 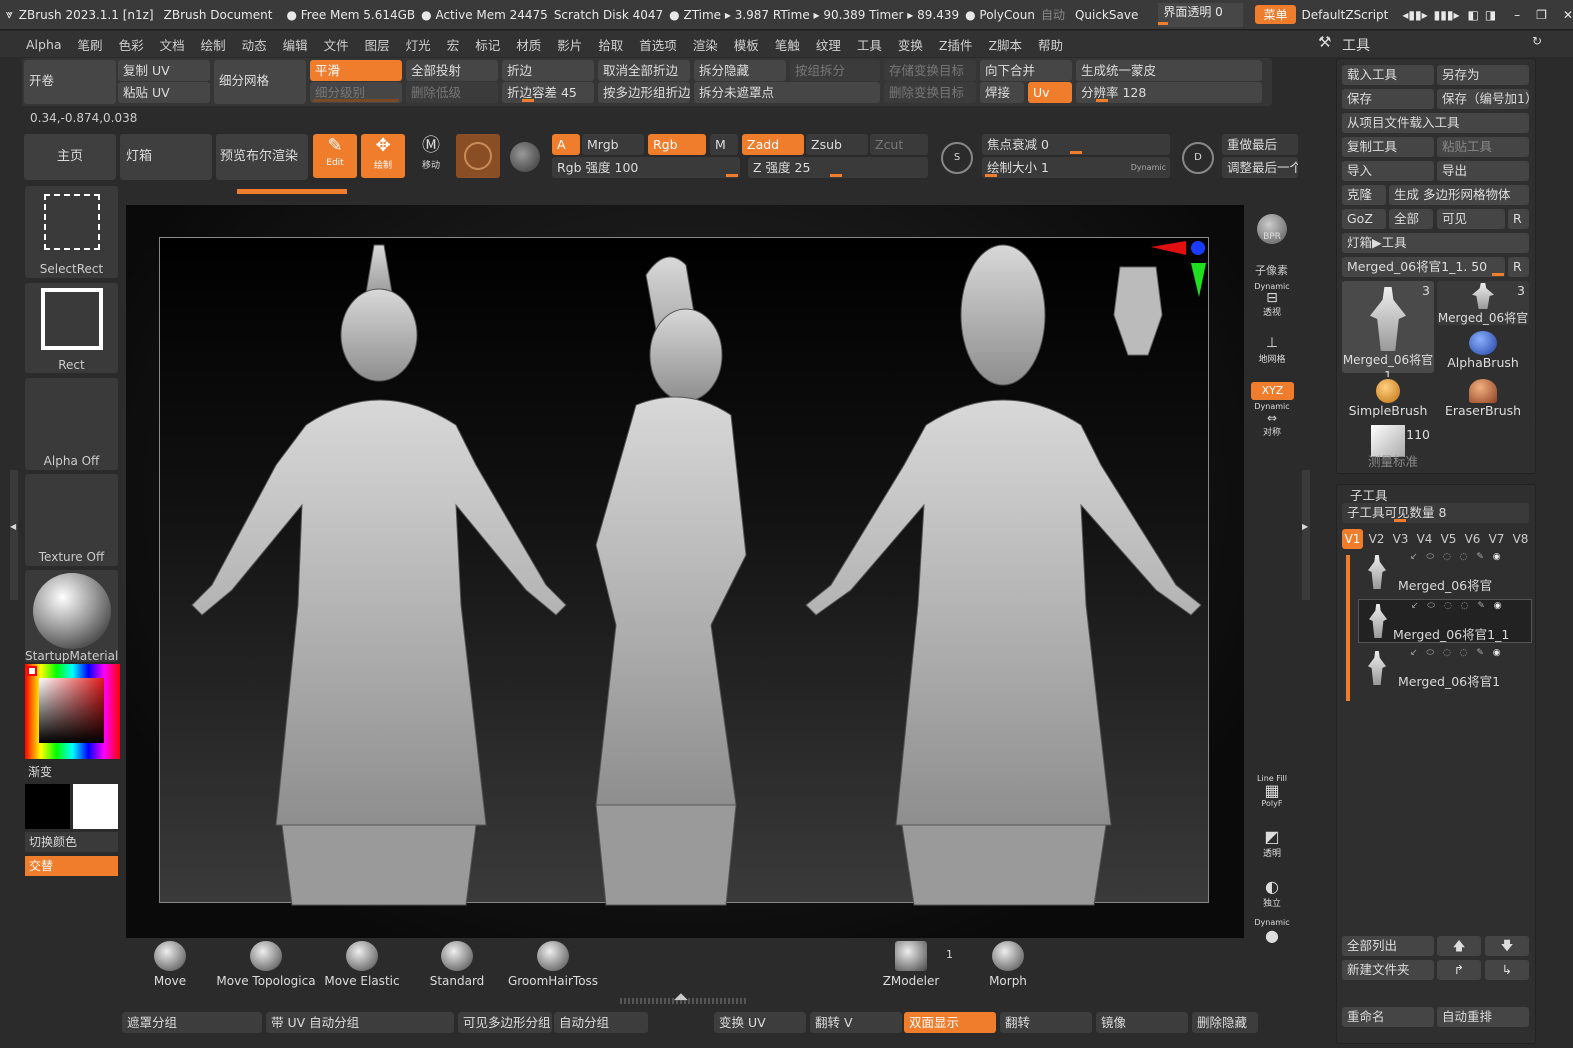 I want to click on paste-uv-button: 粘贴 UV, so click(x=164, y=92).